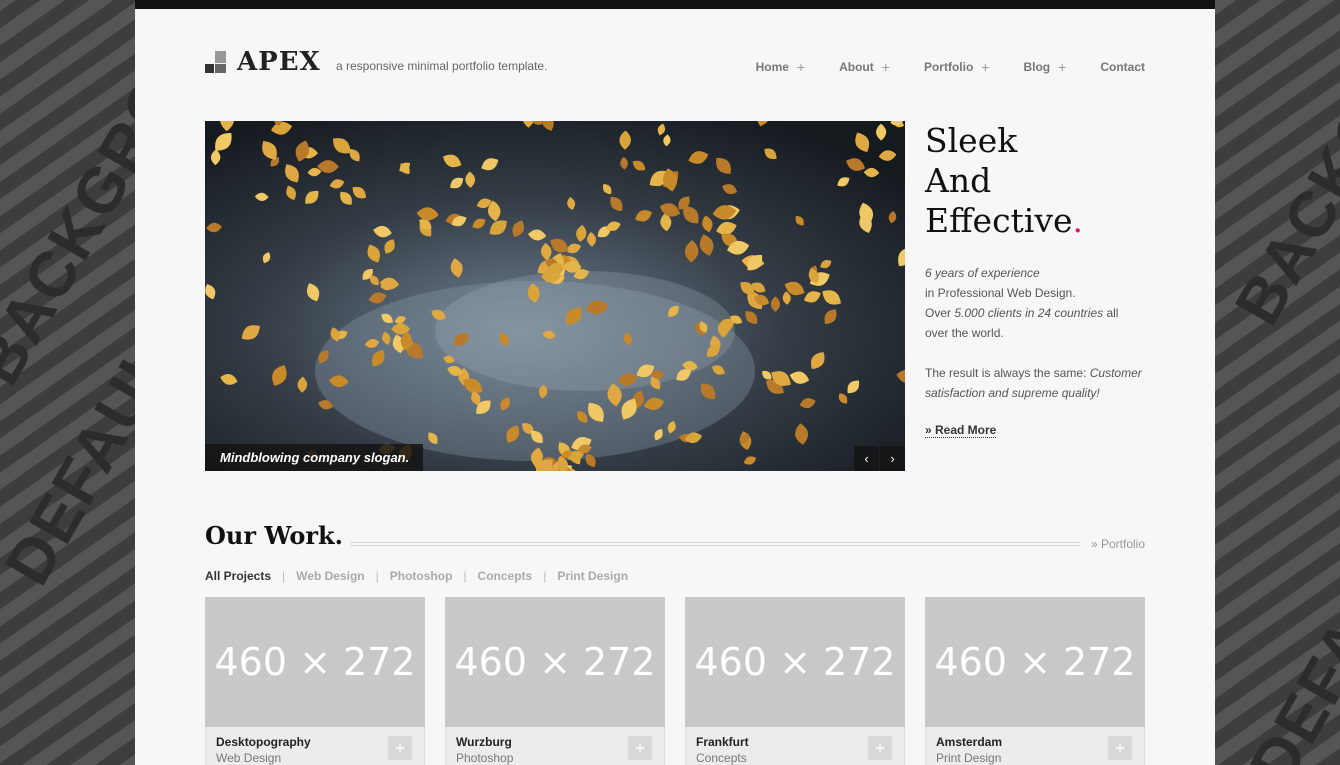  What do you see at coordinates (1118, 544) in the screenshot?
I see `portfolio-link: » Portfolio` at bounding box center [1118, 544].